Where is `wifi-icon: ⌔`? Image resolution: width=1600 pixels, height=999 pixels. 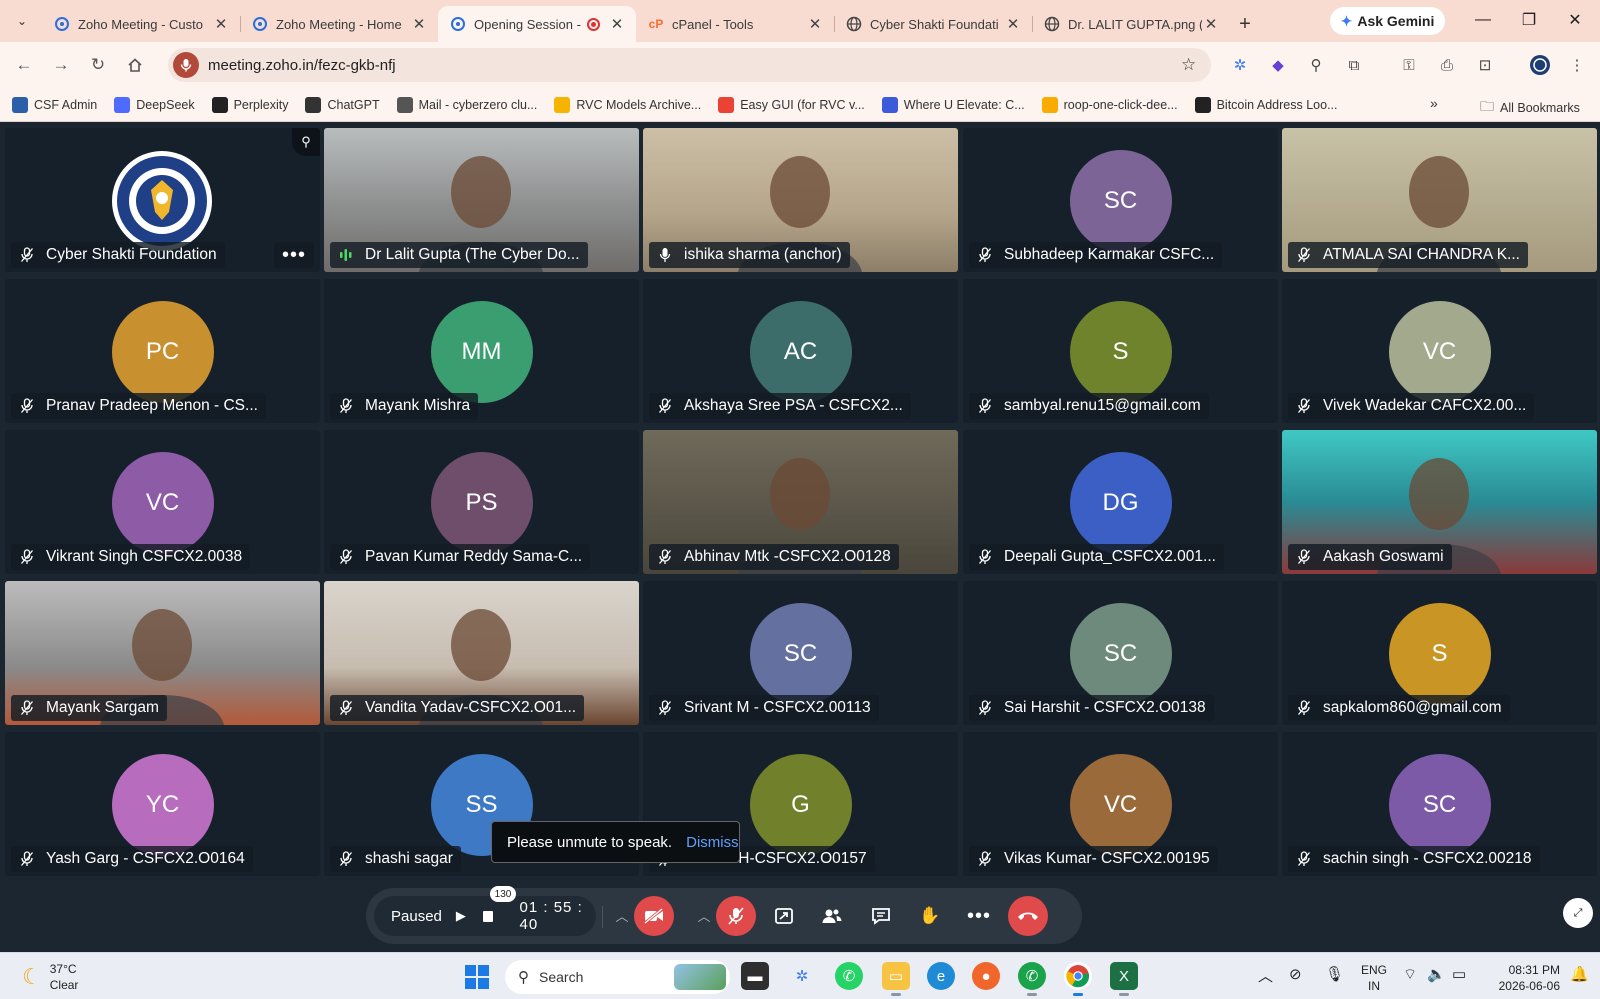
wifi-icon: ⌔ is located at coordinates (1410, 974).